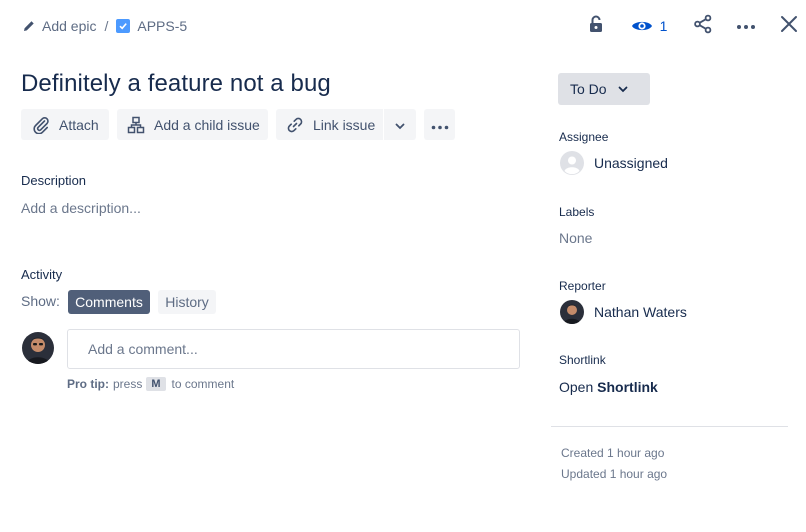  I want to click on assignee-label: Assignee, so click(584, 137).